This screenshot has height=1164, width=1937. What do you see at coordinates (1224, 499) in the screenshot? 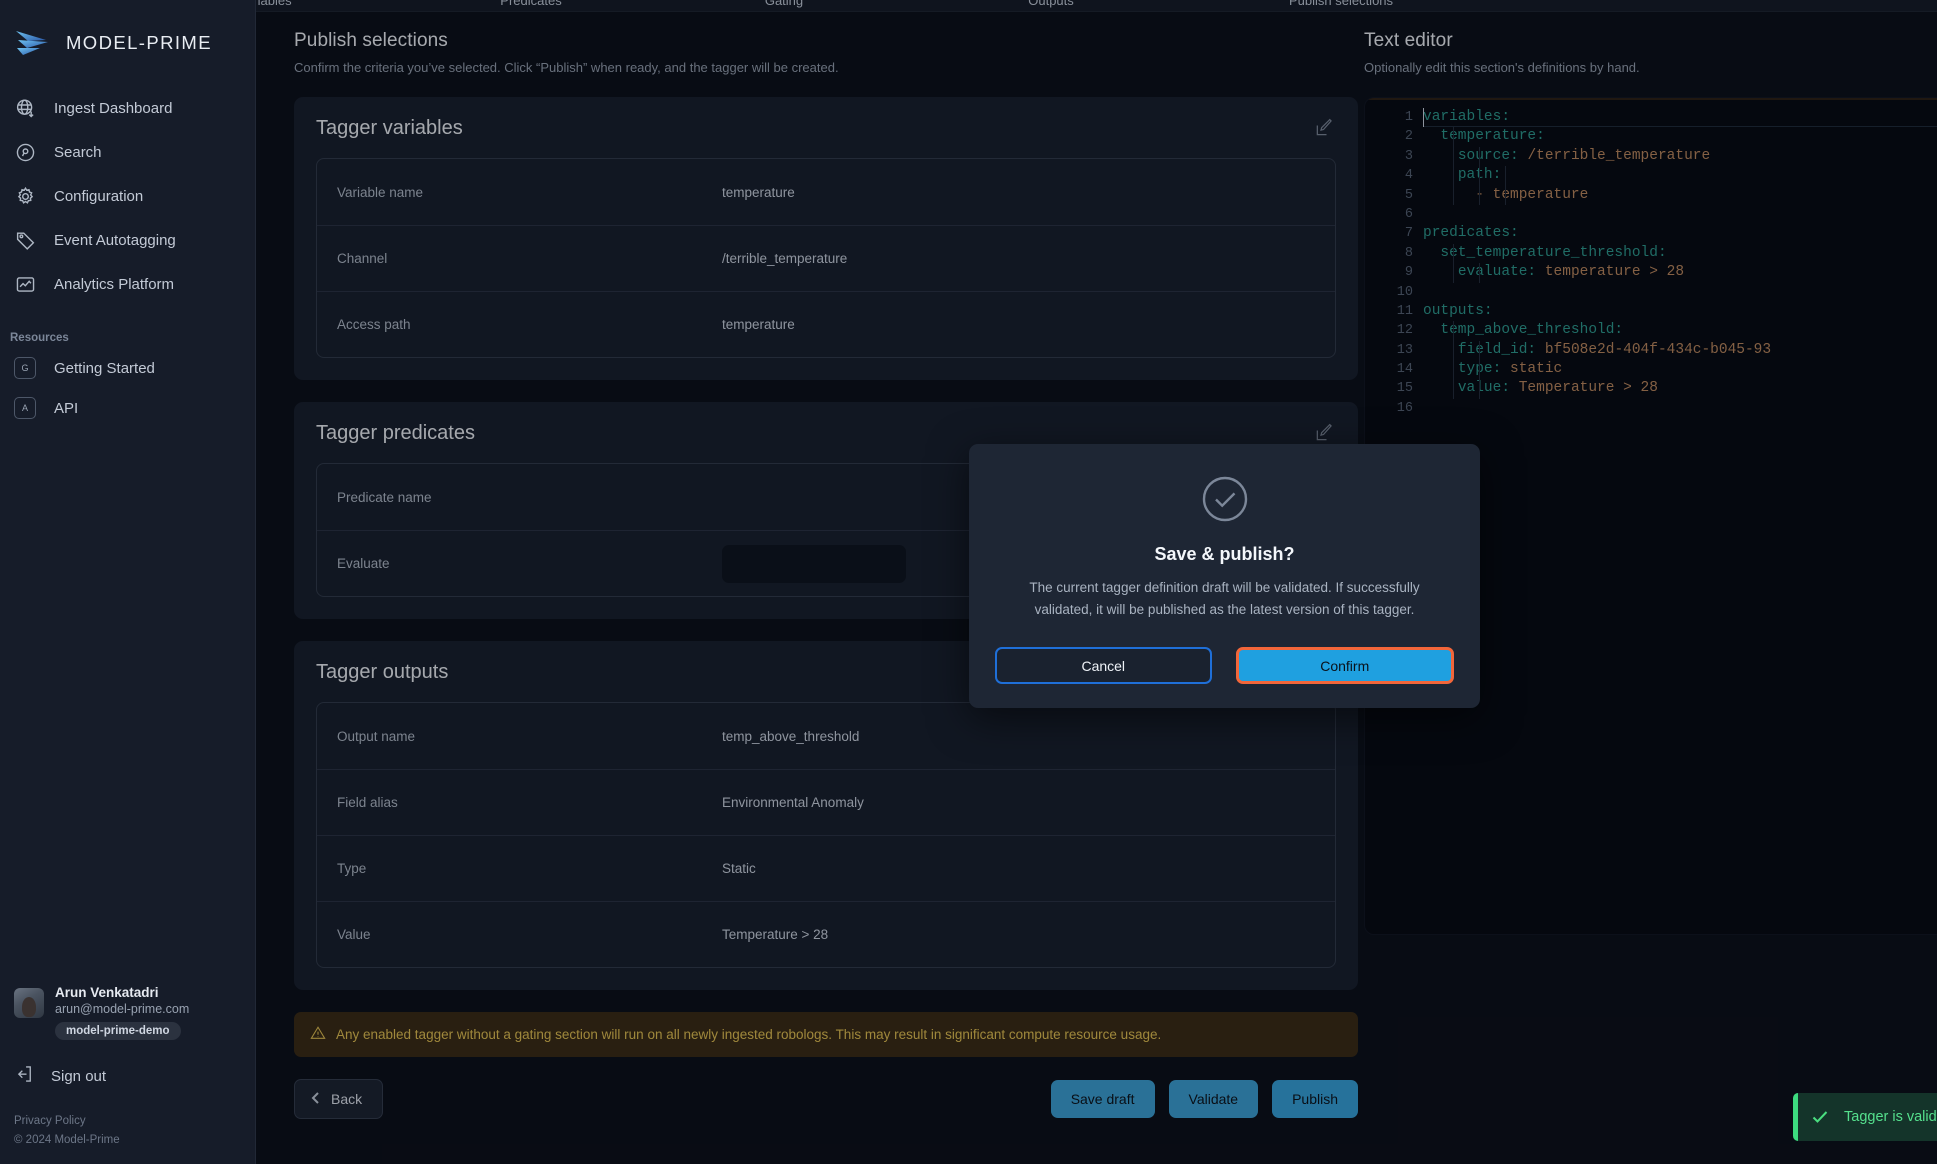
I see `check-circle-icon` at bounding box center [1224, 499].